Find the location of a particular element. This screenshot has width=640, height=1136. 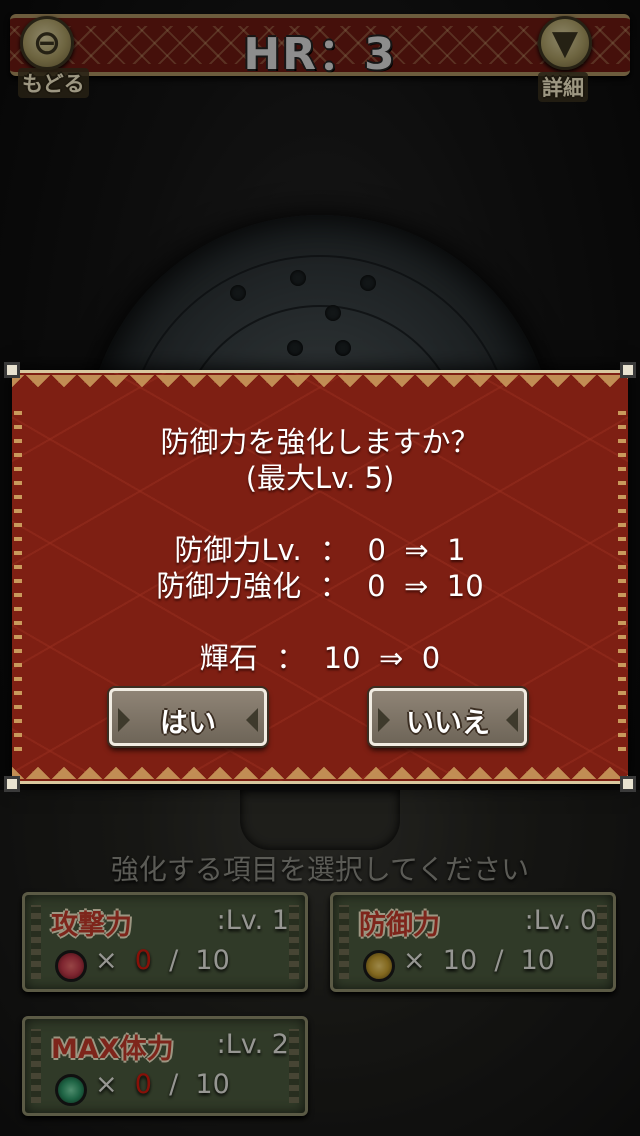

no-button: いいえ is located at coordinates (448, 717).